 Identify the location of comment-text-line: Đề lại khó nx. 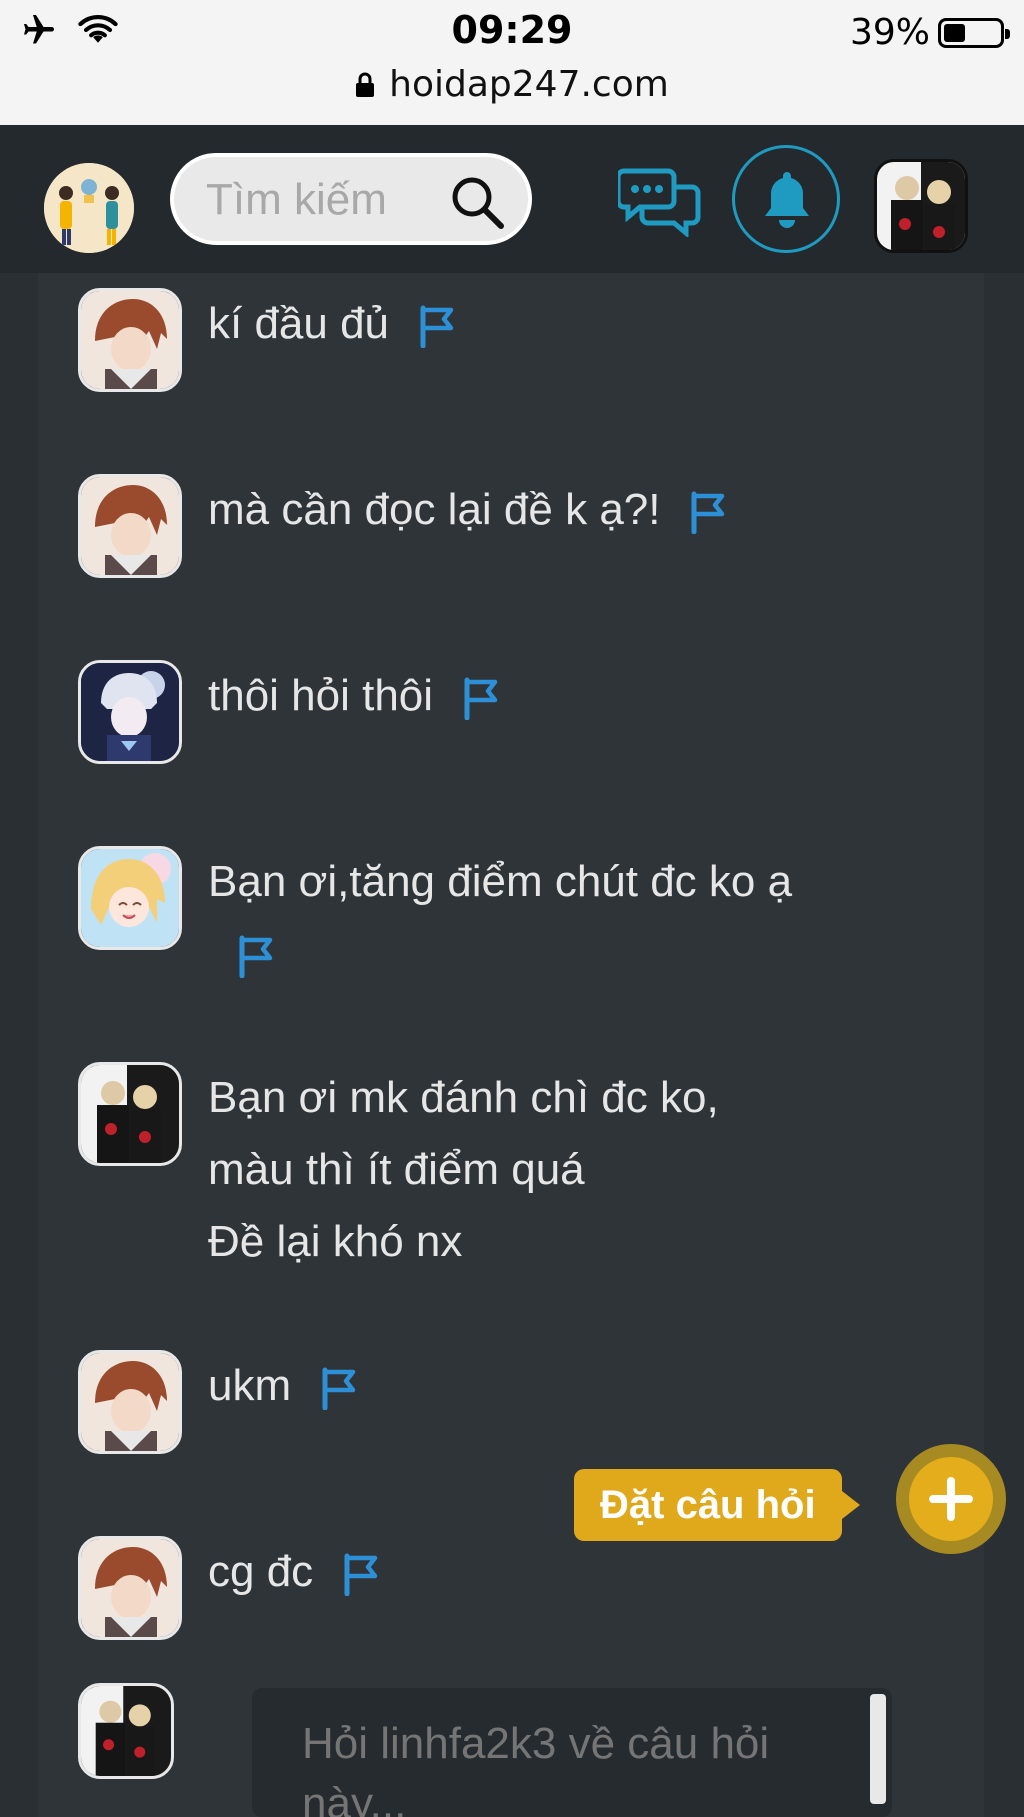
(335, 1241).